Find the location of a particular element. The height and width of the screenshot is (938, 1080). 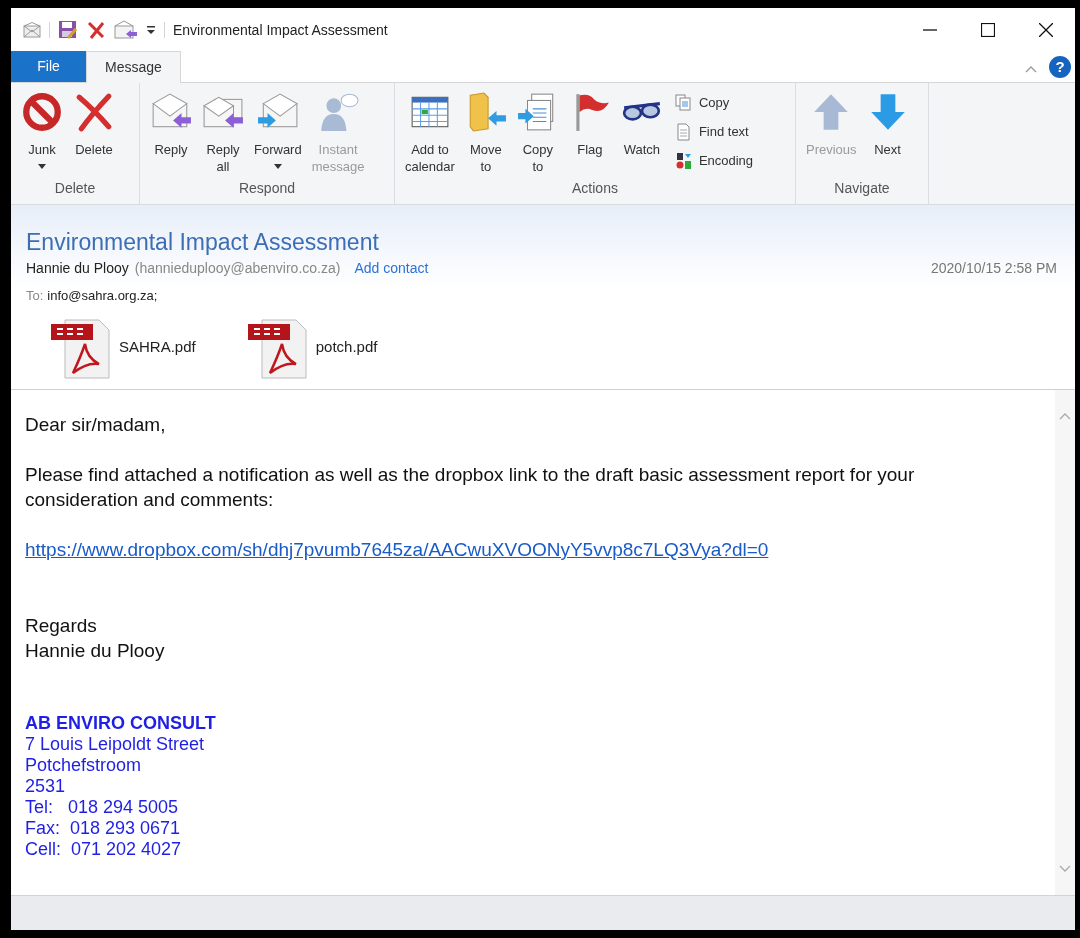

copy-icon is located at coordinates (683, 103).